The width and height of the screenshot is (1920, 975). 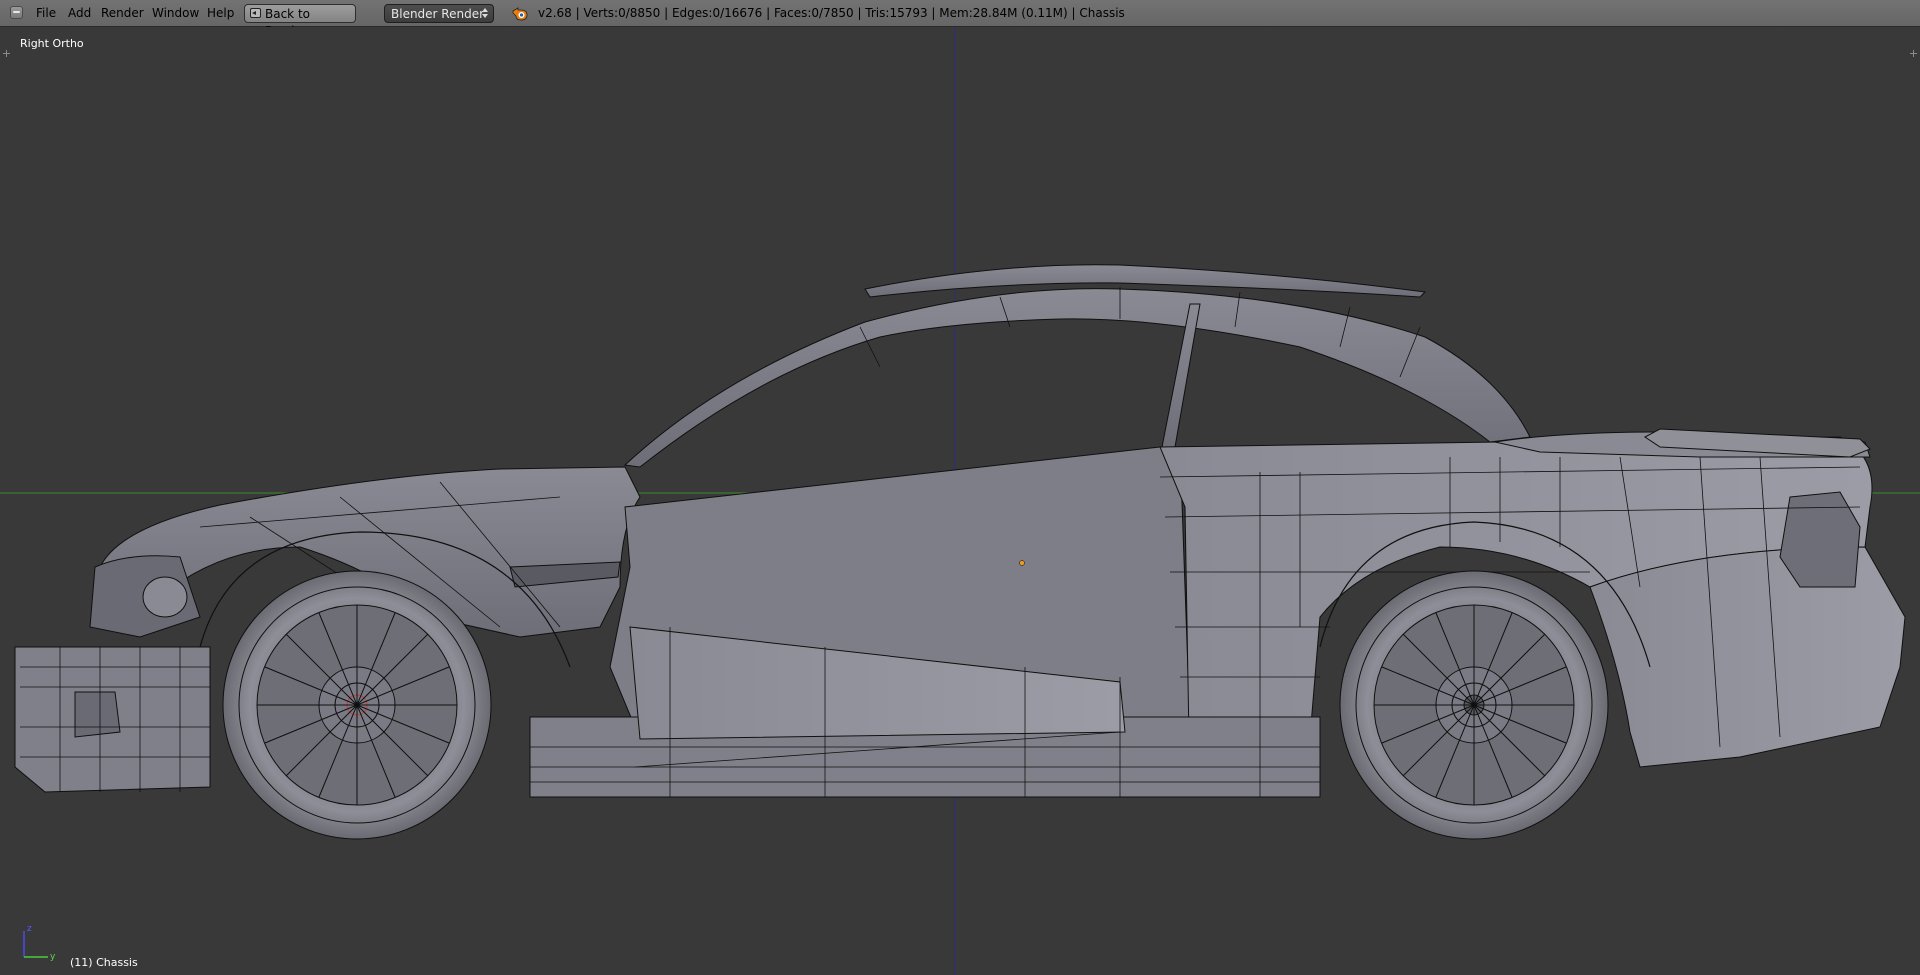 I want to click on gizmo-y-label: y, so click(x=53, y=957).